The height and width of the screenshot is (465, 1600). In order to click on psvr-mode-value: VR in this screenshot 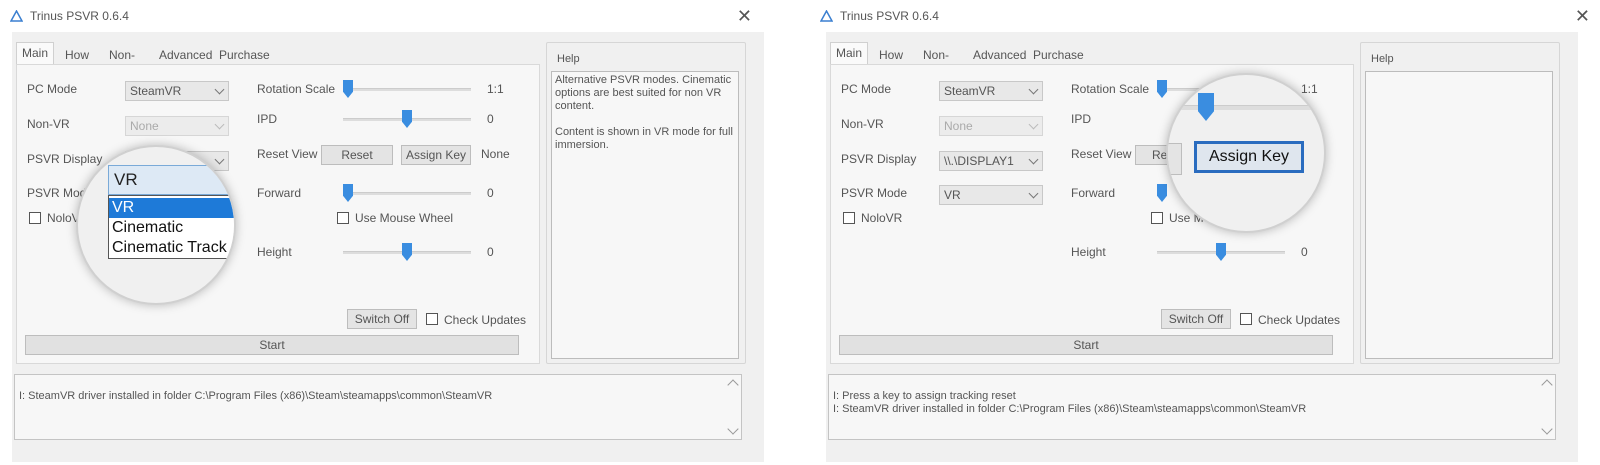, I will do `click(952, 195)`.